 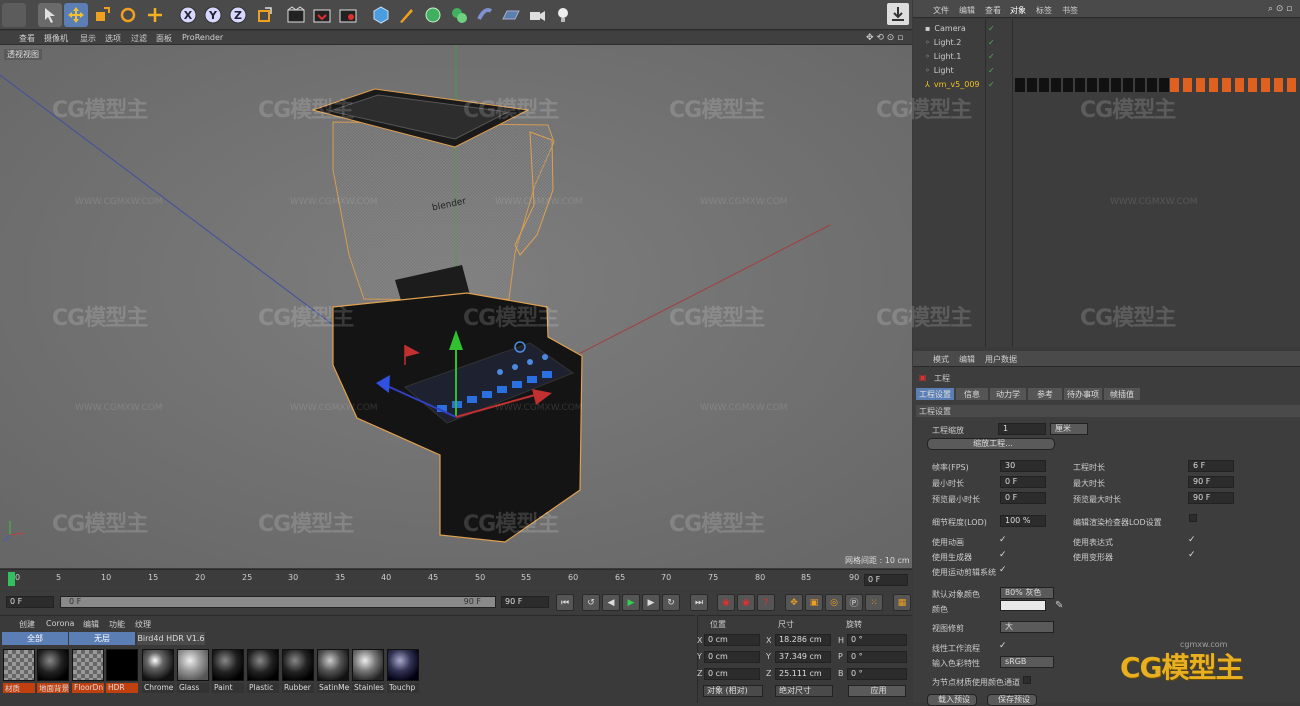 I want to click on visibility-checks: ✓ ✓ ✓ ✓ ✓, so click(x=999, y=57).